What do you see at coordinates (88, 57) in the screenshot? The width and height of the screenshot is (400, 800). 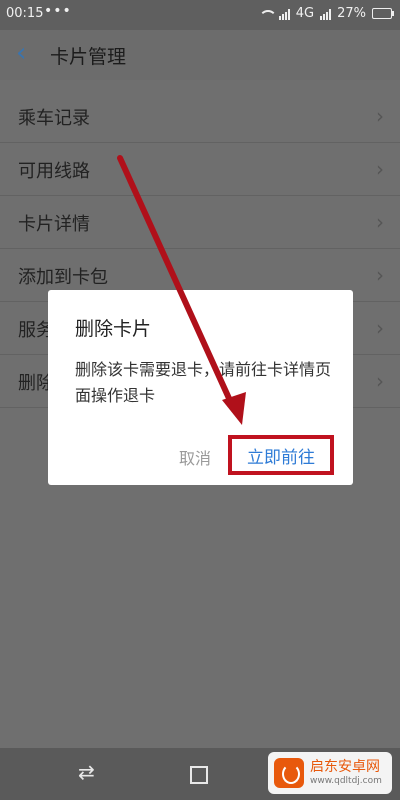 I see `page-title: 卡片管理` at bounding box center [88, 57].